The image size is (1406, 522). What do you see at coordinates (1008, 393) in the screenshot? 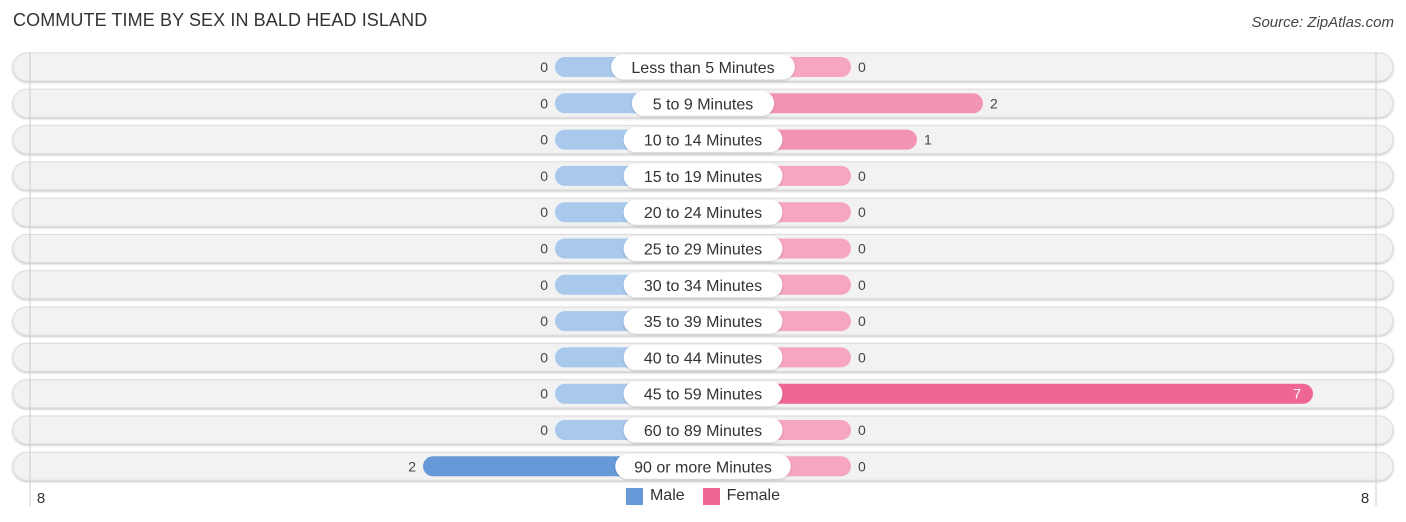
I see `female-bar` at bounding box center [1008, 393].